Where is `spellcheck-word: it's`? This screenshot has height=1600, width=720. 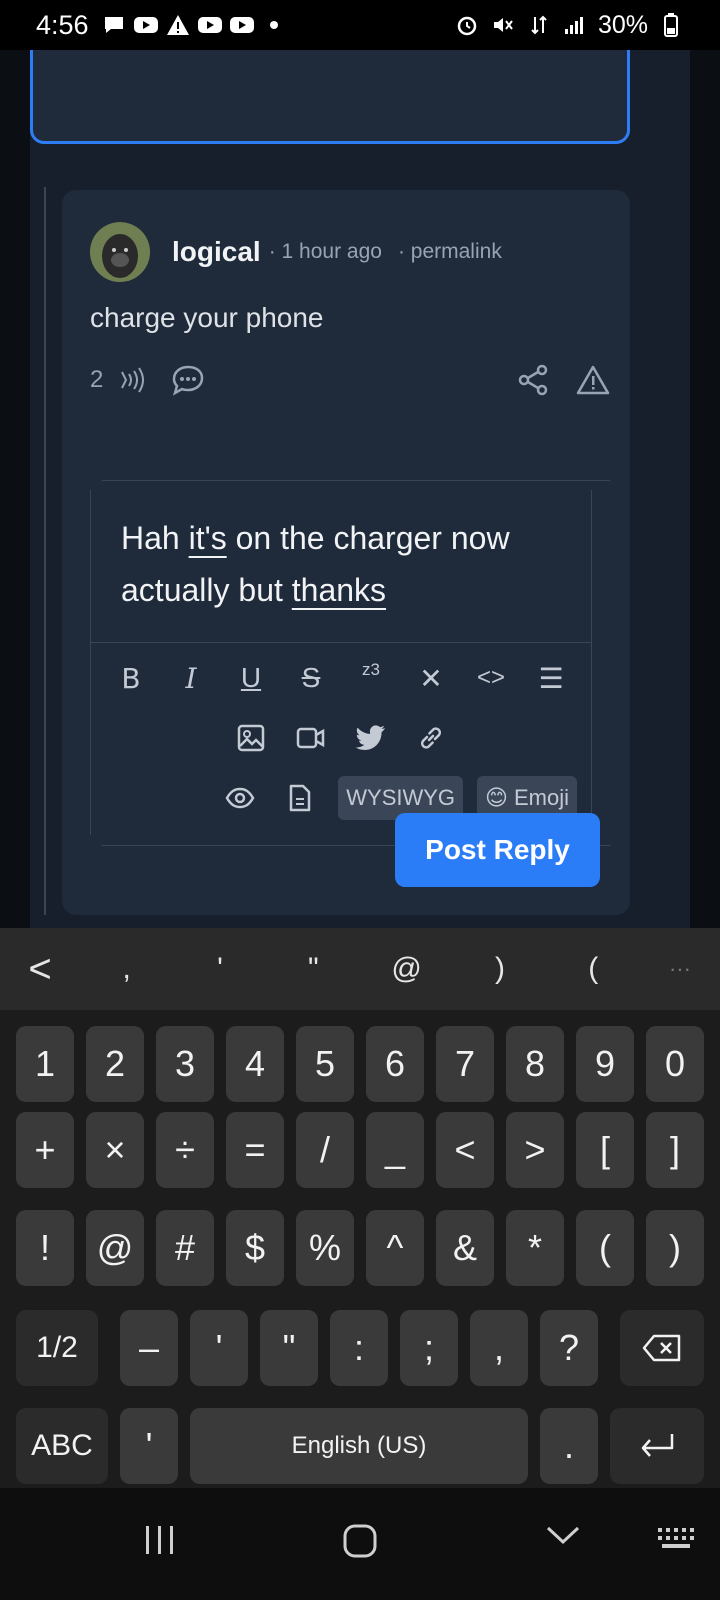
spellcheck-word: it's is located at coordinates (208, 538).